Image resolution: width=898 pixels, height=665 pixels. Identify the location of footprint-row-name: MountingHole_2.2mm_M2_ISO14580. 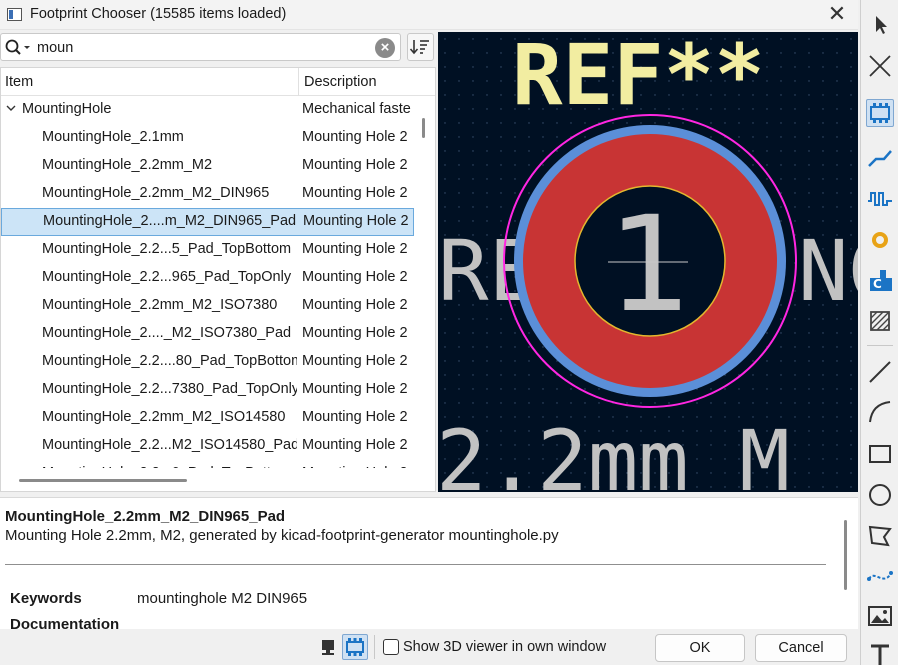
(164, 417).